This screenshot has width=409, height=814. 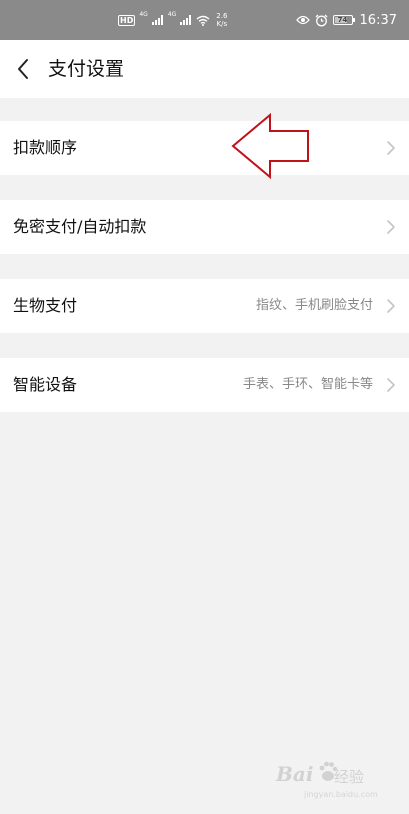 What do you see at coordinates (45, 384) in the screenshot?
I see `row-label: 智能设备` at bounding box center [45, 384].